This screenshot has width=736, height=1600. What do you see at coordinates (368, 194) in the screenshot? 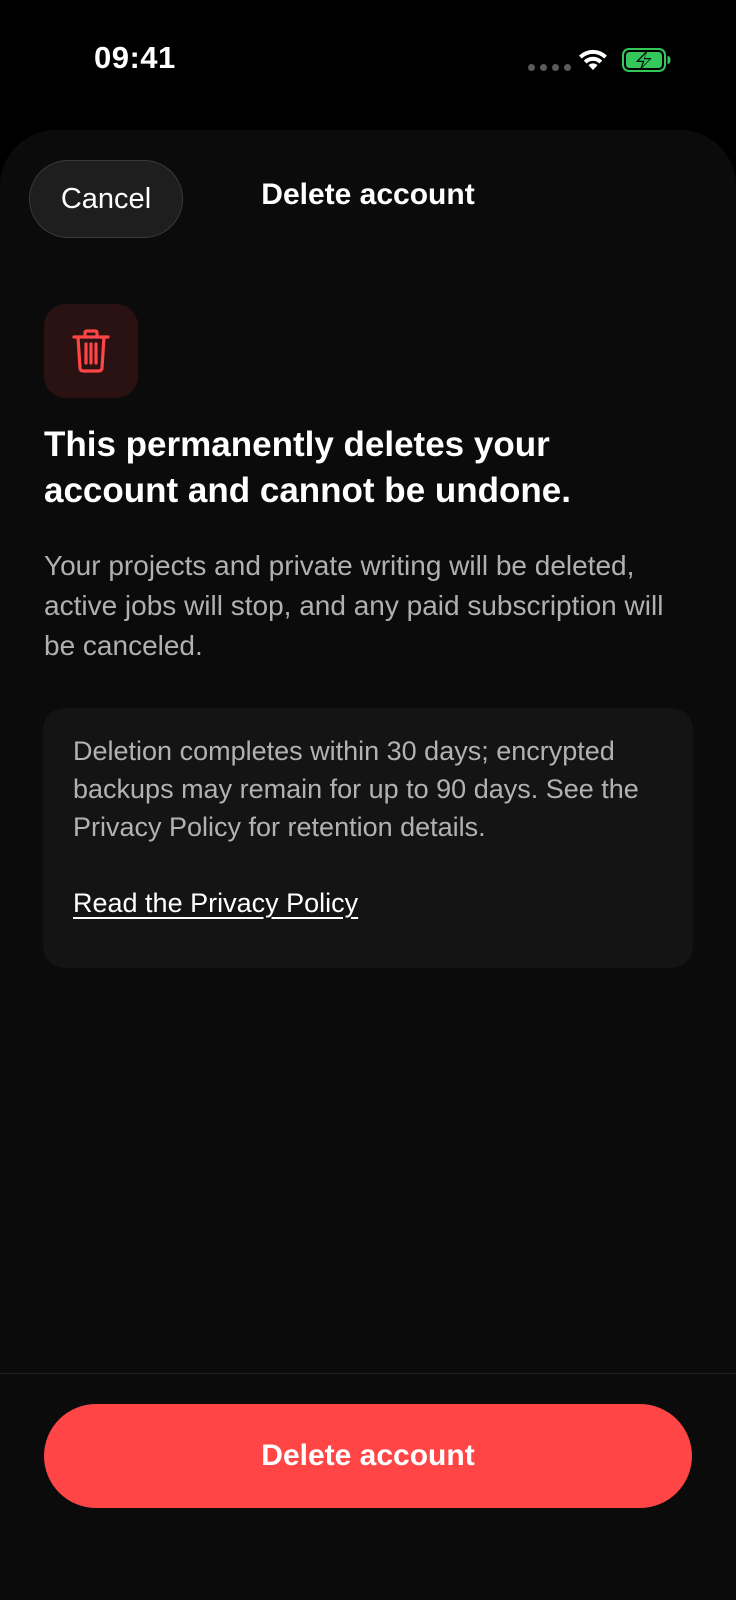
I see `sheet-title: Delete account` at bounding box center [368, 194].